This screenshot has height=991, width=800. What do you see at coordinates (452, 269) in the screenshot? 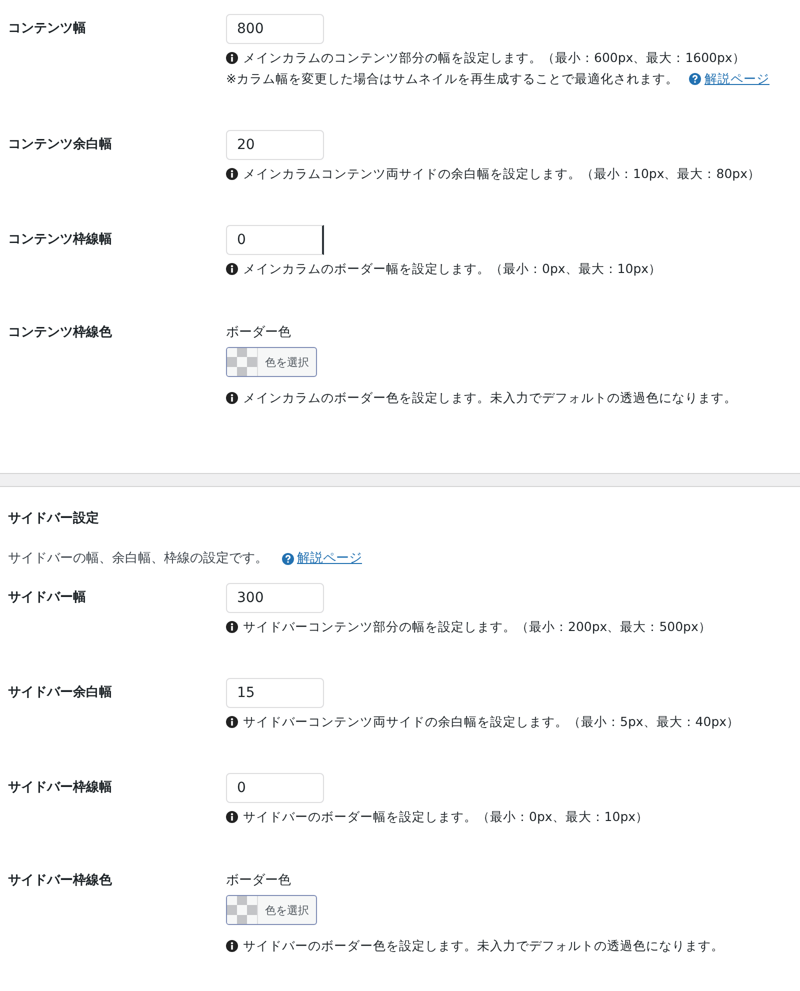
I see `help-text: メインカラムのボーダー幅を設定します。（最小：0px、最大：10px）` at bounding box center [452, 269].